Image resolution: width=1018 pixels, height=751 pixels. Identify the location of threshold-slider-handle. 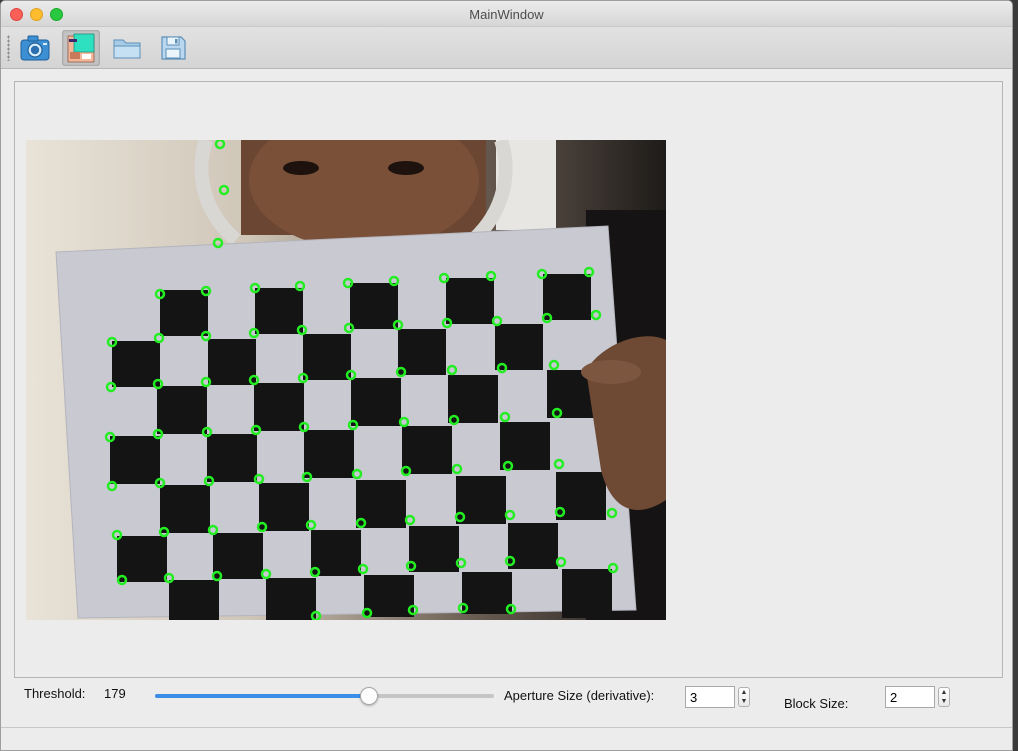
(368, 696).